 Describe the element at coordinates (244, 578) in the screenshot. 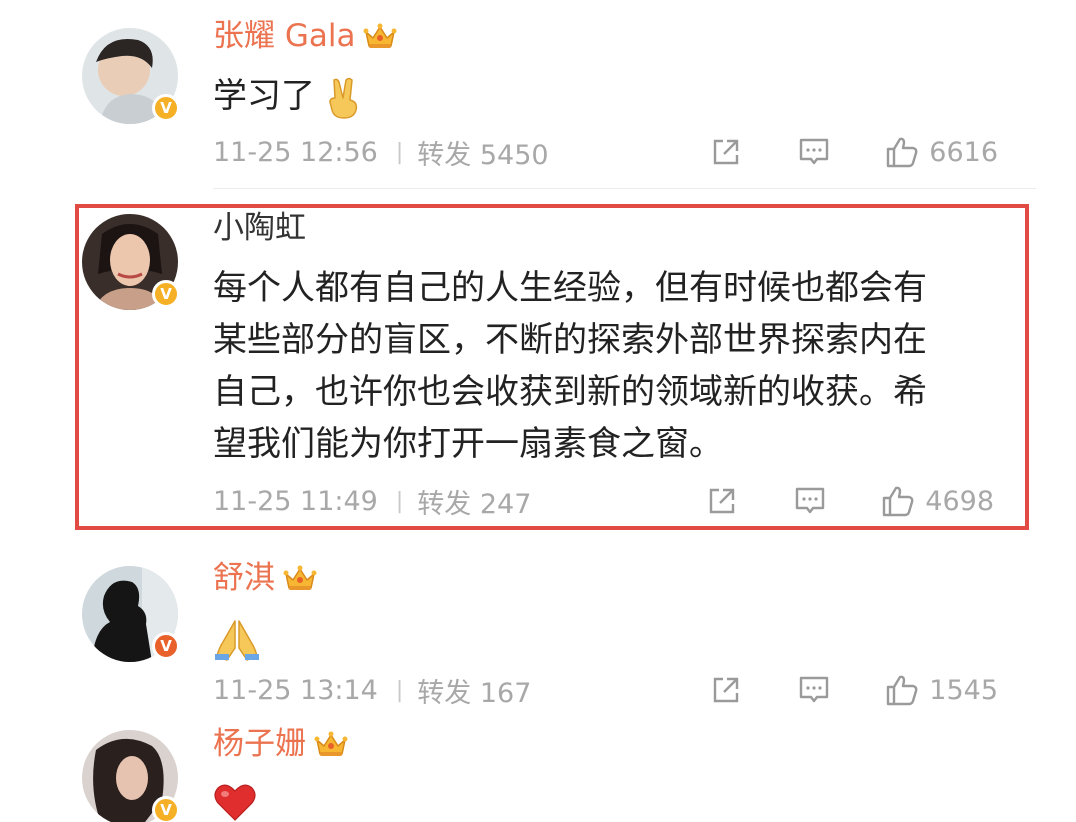

I see `username: 舒淇` at that location.